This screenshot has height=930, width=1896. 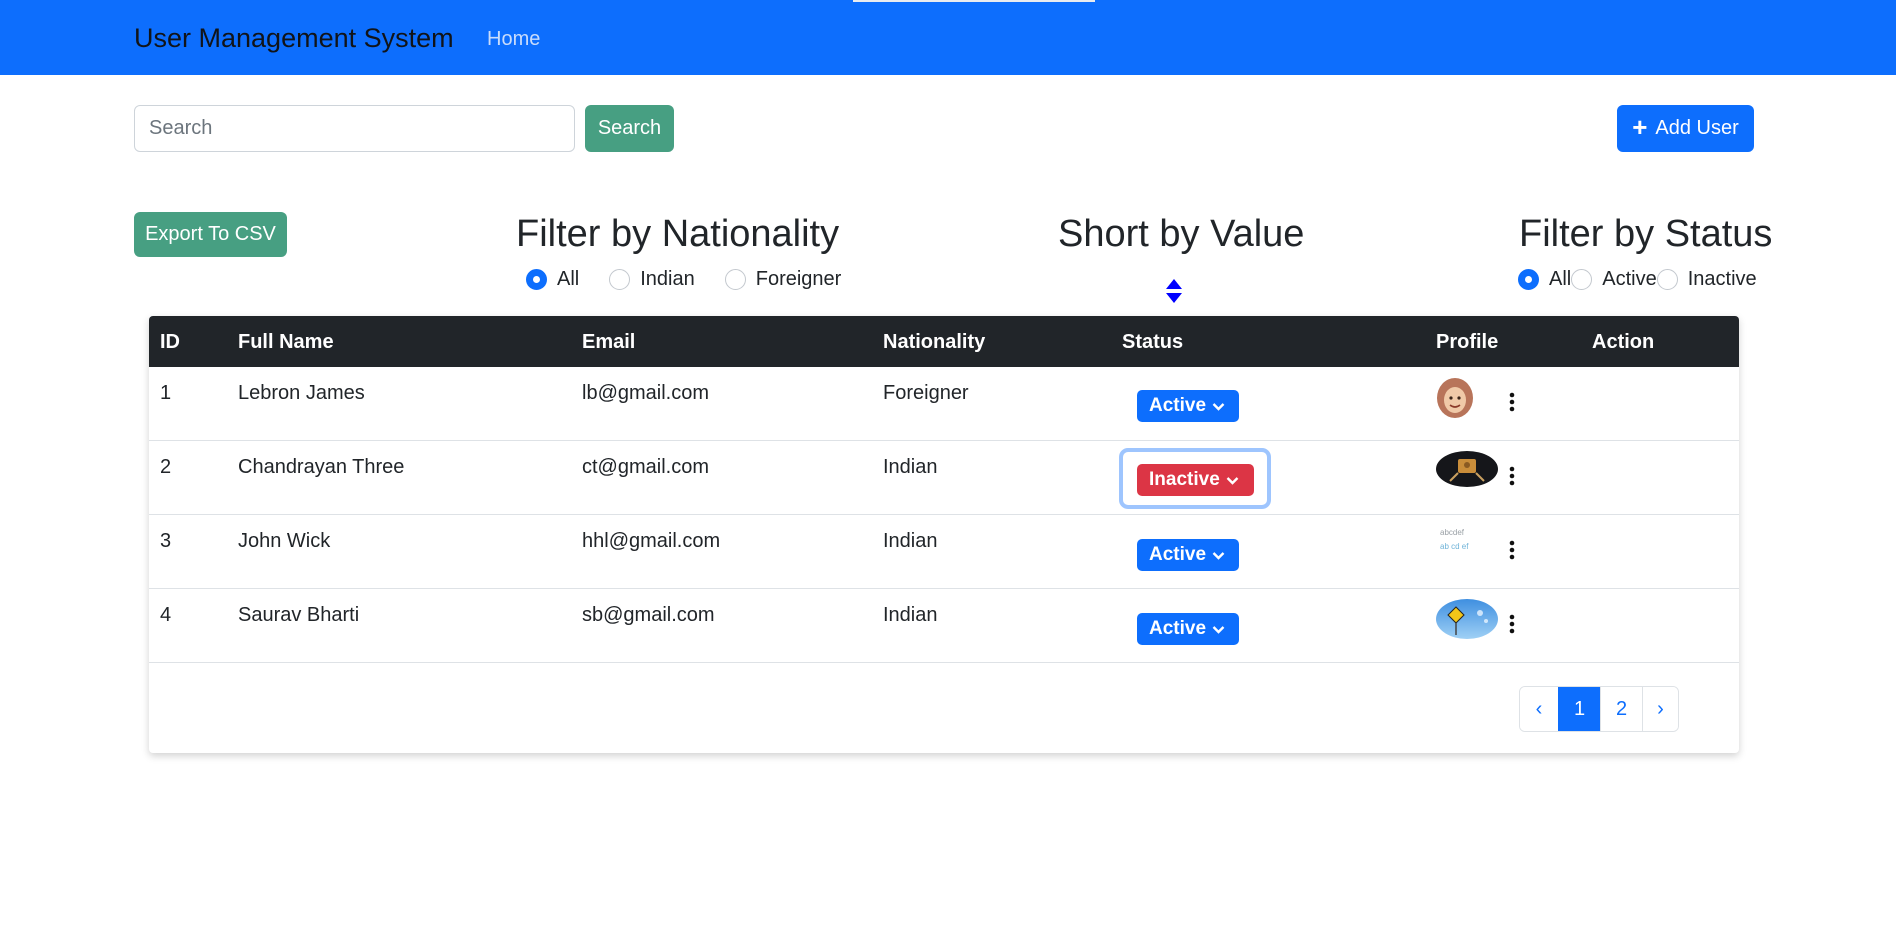 I want to click on status-label-inactive: Inactive, so click(x=1722, y=279).